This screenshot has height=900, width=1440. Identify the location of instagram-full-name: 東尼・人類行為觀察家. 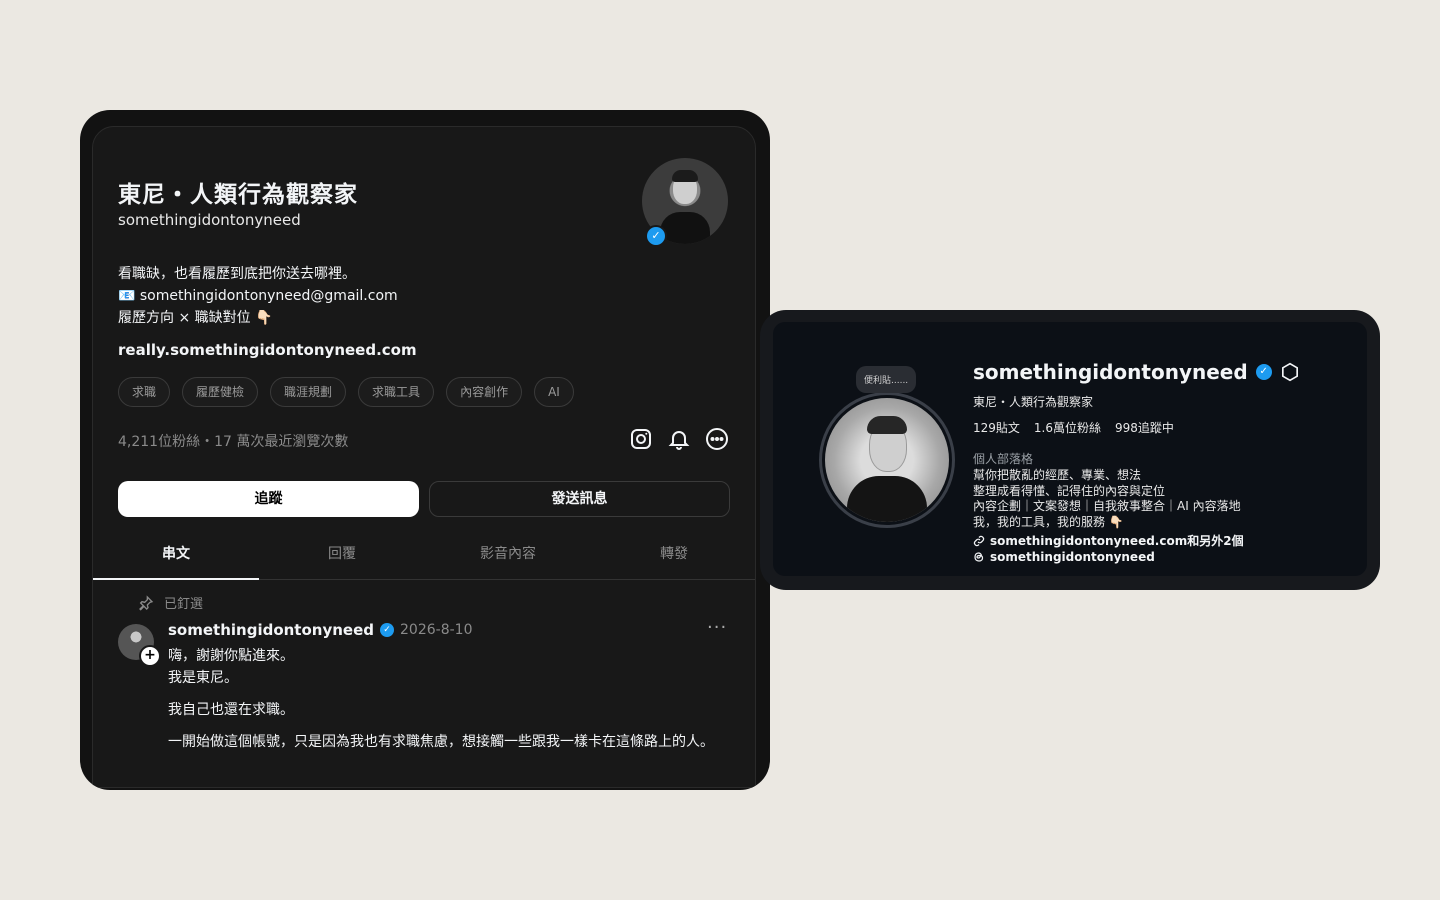
(1033, 402).